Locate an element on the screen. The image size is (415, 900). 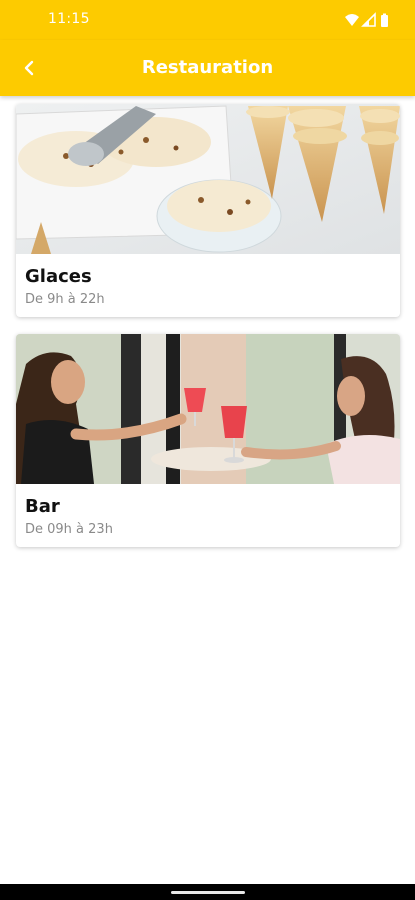
venue-title: Bar is located at coordinates (42, 506).